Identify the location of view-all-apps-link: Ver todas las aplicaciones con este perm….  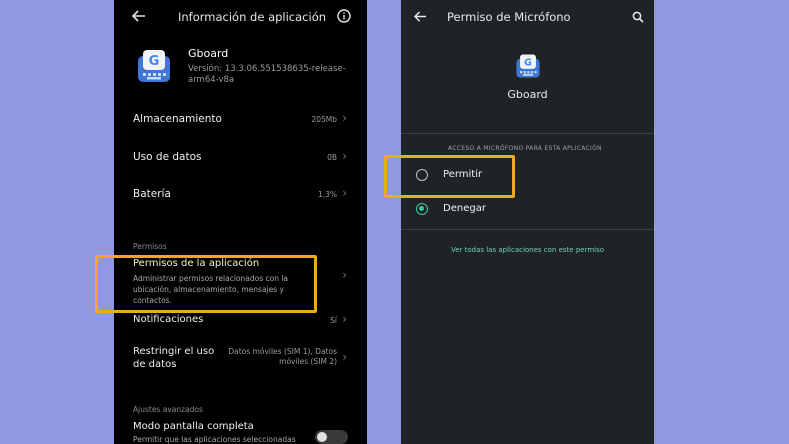
(527, 250).